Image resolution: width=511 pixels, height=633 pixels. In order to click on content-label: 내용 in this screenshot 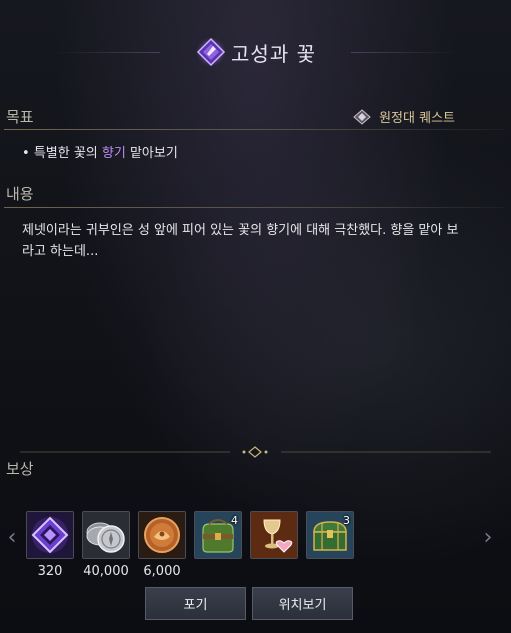, I will do `click(20, 194)`.